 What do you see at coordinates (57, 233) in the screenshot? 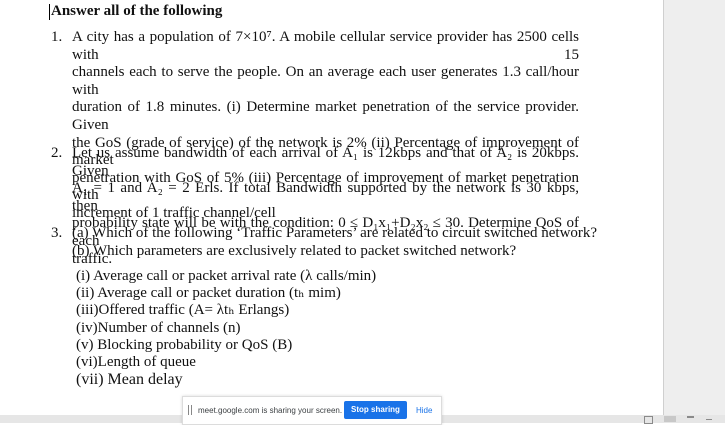
I see `question-number: 3.` at bounding box center [57, 233].